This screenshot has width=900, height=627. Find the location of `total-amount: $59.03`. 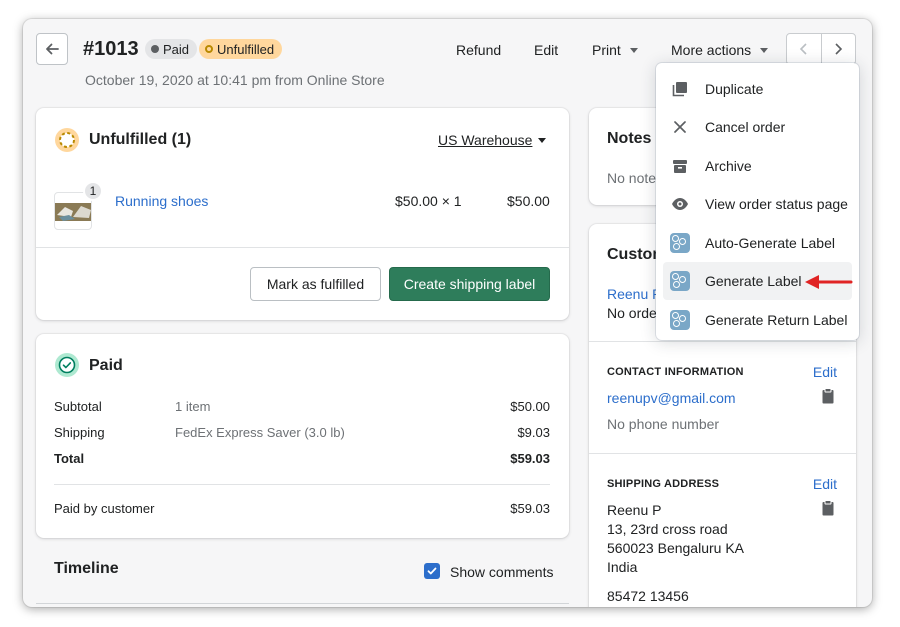

total-amount: $59.03 is located at coordinates (530, 458).